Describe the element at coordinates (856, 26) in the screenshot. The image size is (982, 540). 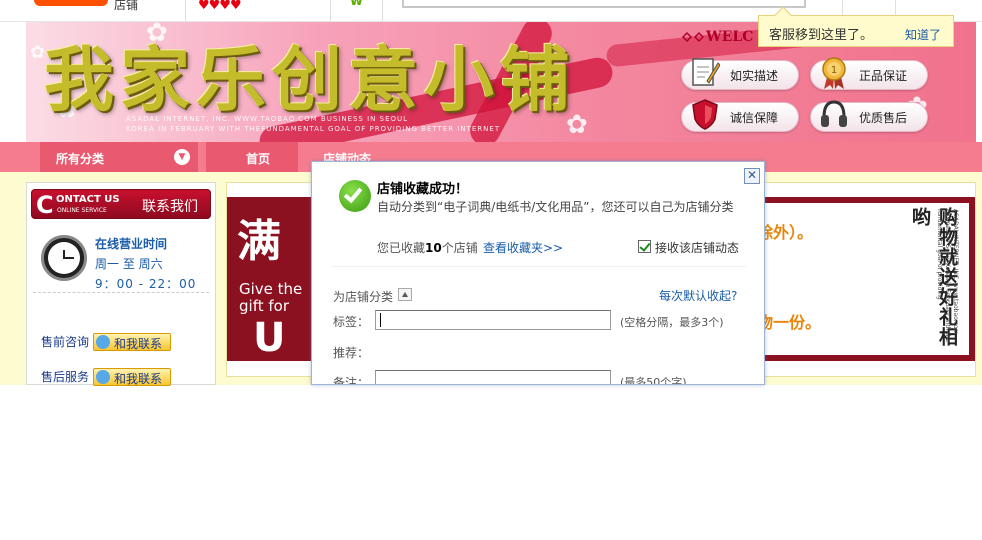
I see `customer-service-tooltip: 客服移到这里了。 知道了` at that location.